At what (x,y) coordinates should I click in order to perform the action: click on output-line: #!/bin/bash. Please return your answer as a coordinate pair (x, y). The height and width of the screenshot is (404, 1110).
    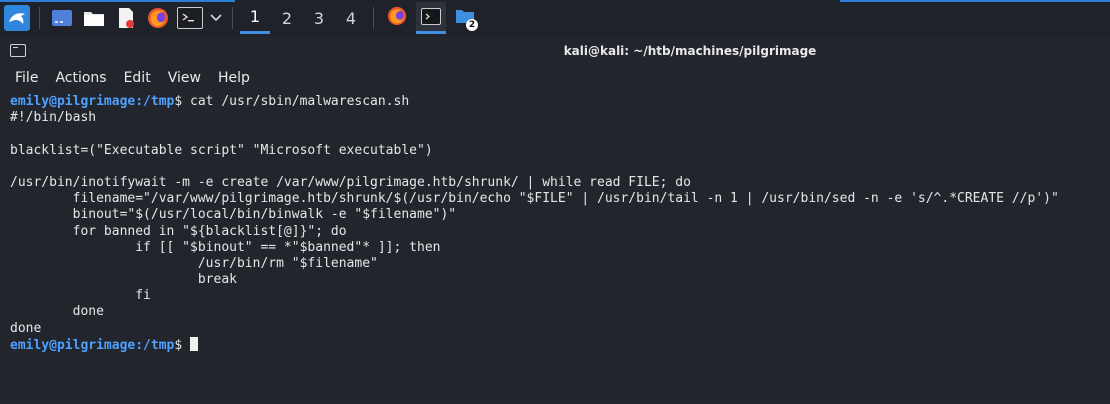
    Looking at the image, I should click on (53, 118).